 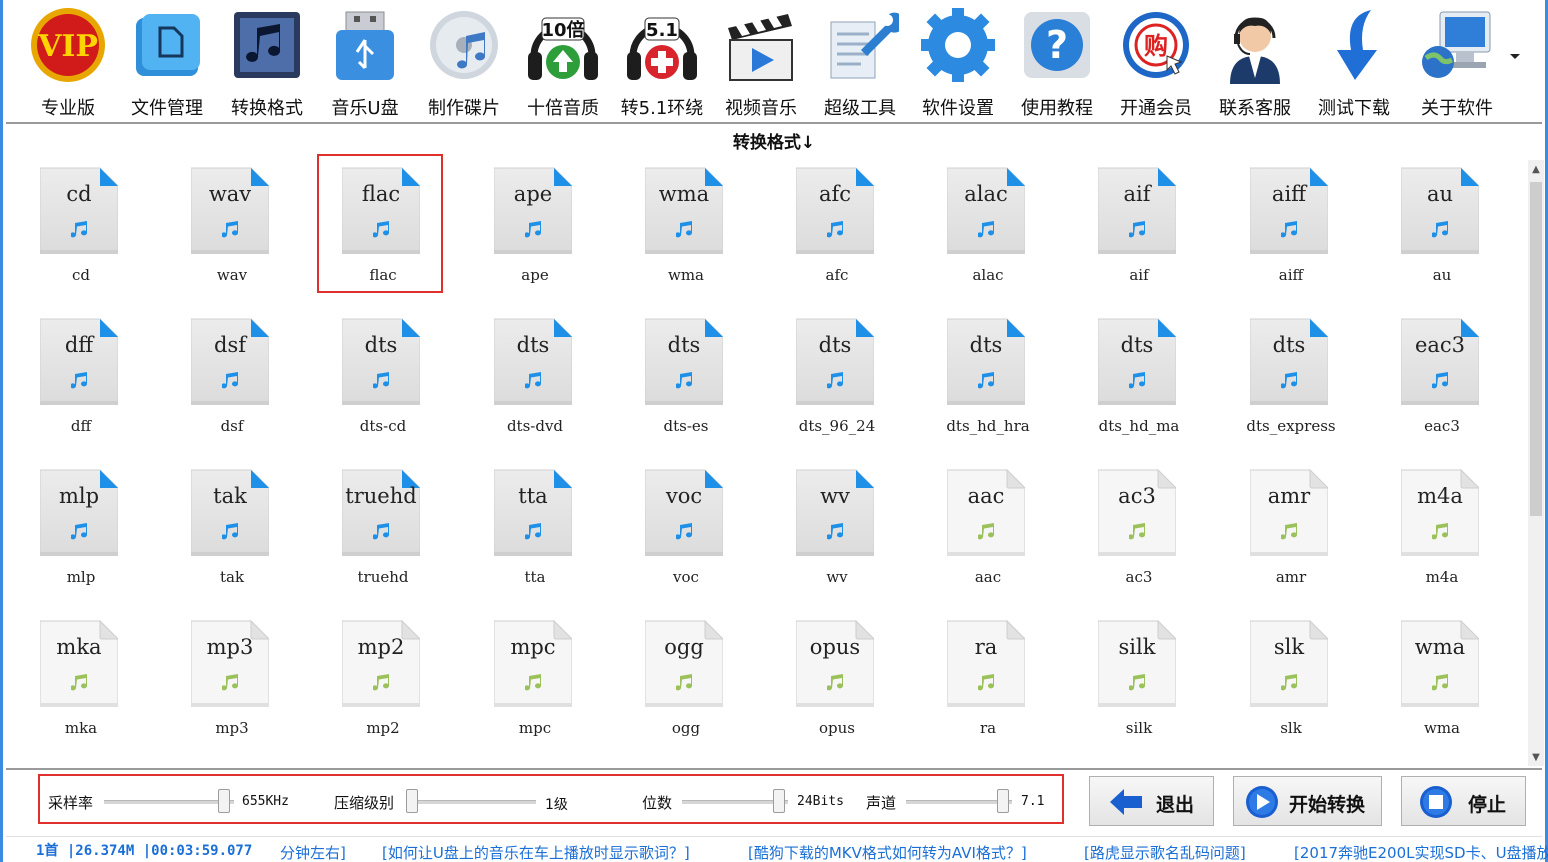 What do you see at coordinates (525, 682) in the screenshot?
I see `format-tile-mpc: mpc mpc` at bounding box center [525, 682].